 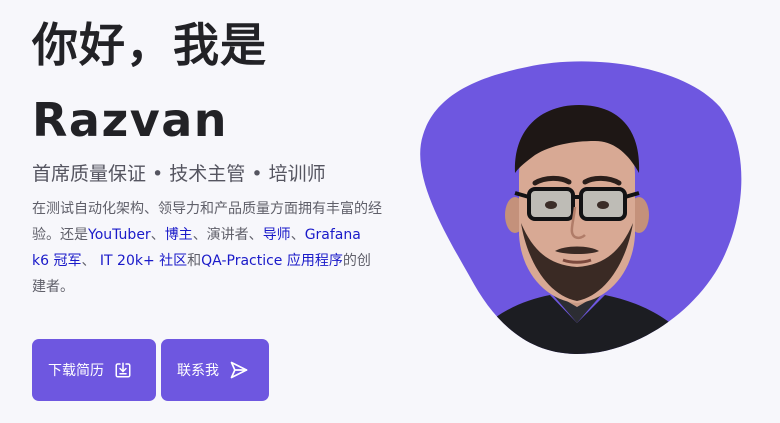 I want to click on contact-me-label: 联系我, so click(x=198, y=371).